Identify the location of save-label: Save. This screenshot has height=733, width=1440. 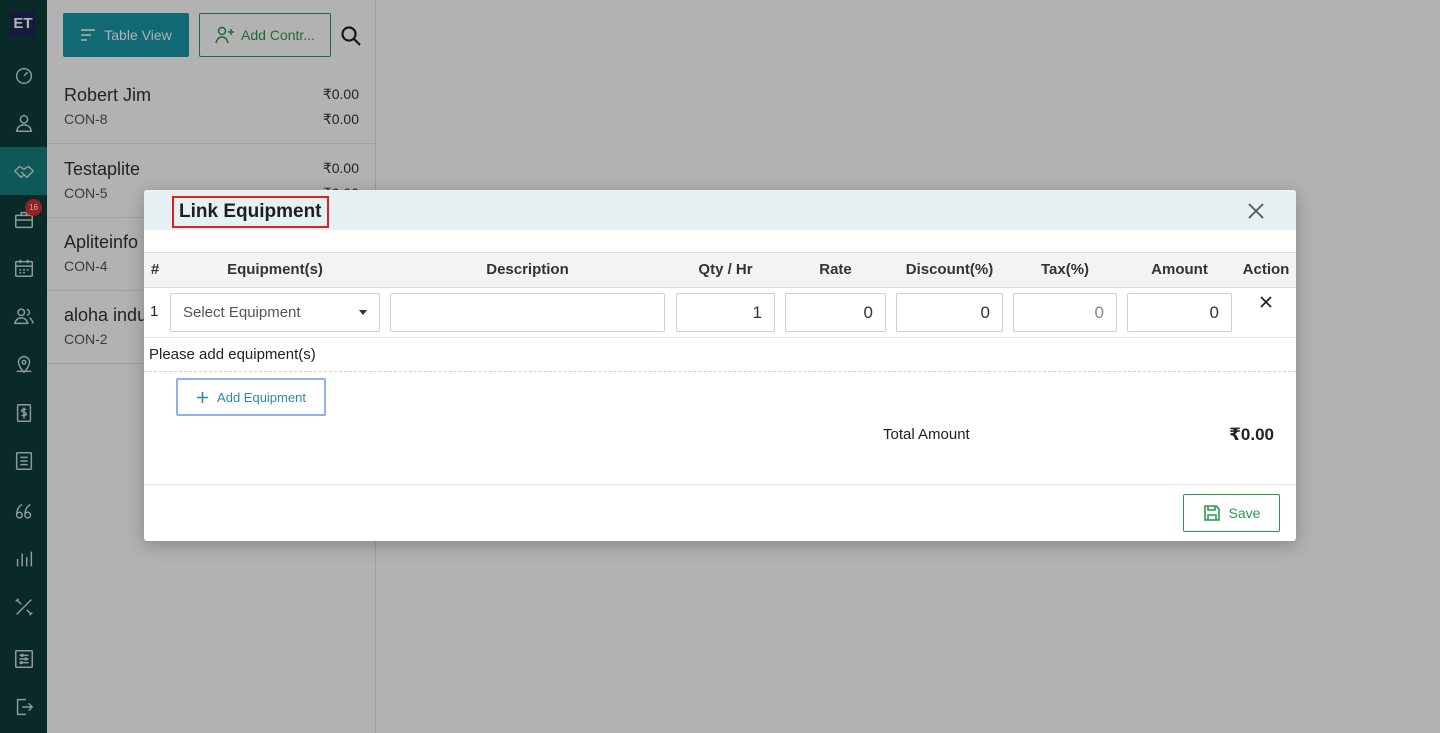
(1244, 513).